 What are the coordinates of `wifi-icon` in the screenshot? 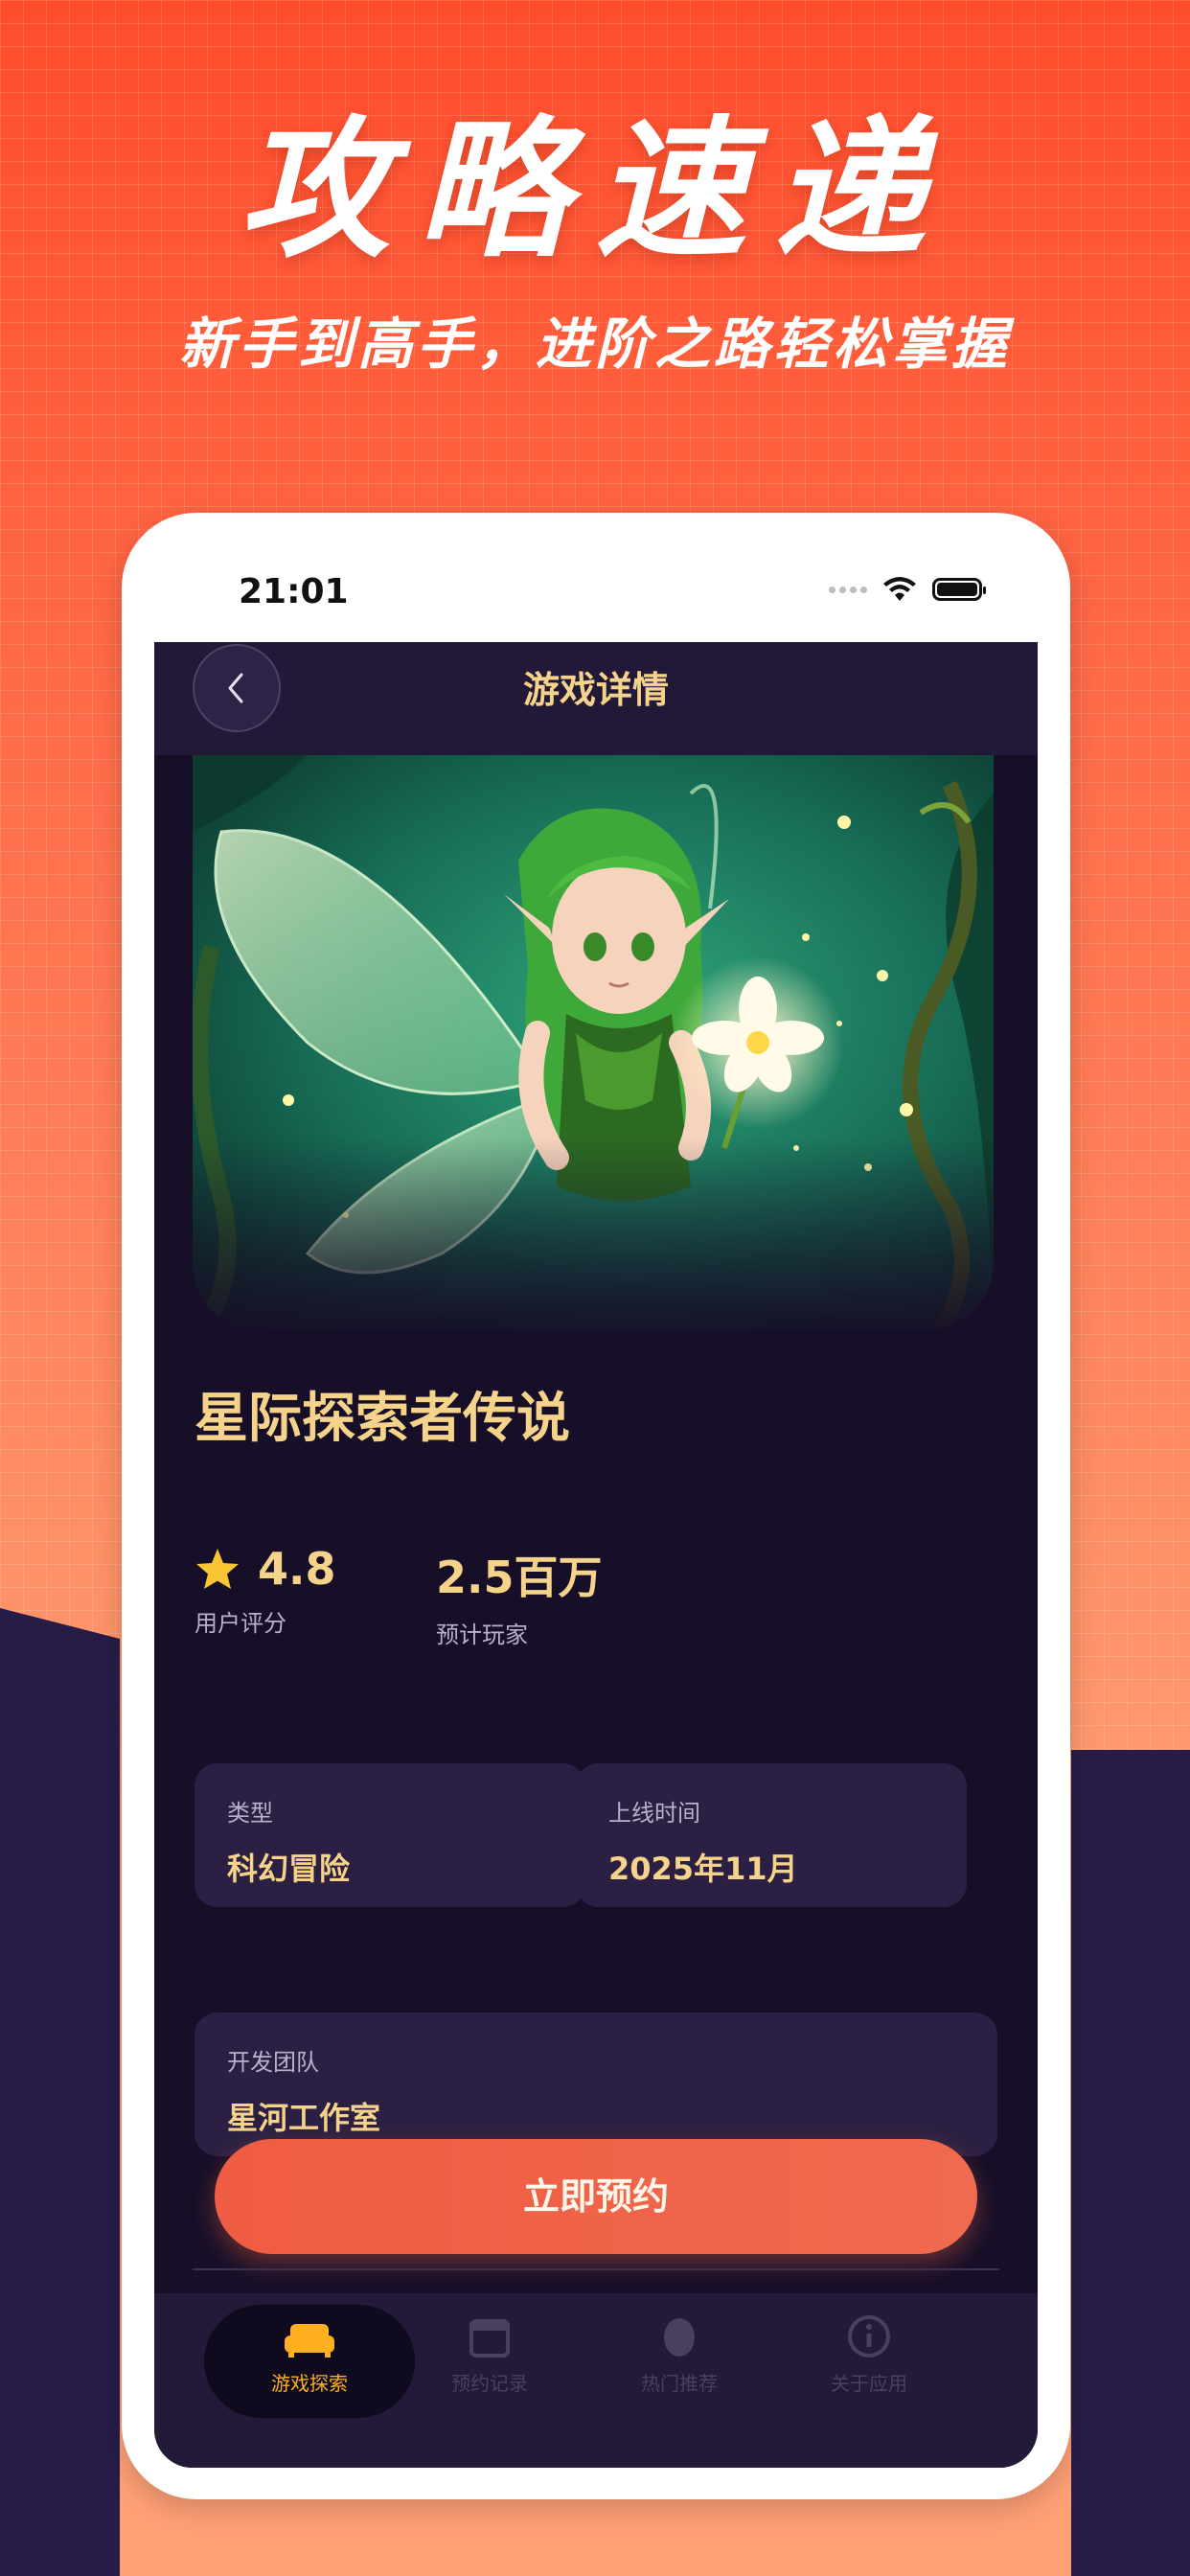 It's located at (900, 589).